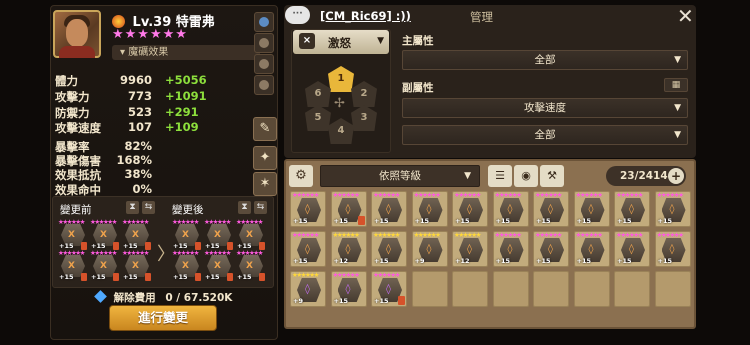  What do you see at coordinates (198, 277) in the screenshot?
I see `monster-mini-icon` at bounding box center [198, 277].